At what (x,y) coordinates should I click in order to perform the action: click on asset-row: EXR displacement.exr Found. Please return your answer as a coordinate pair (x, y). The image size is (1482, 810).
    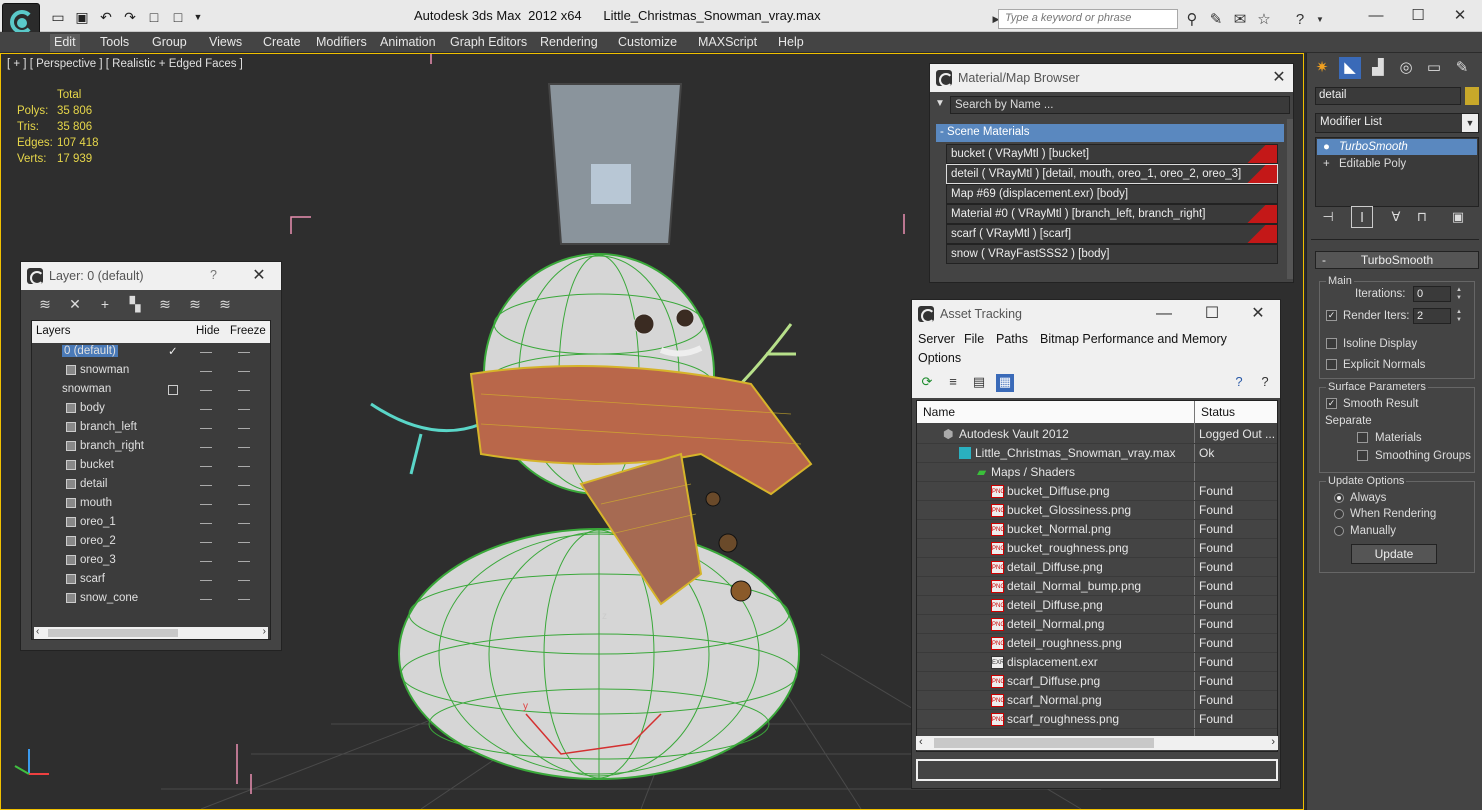
    Looking at the image, I should click on (1097, 662).